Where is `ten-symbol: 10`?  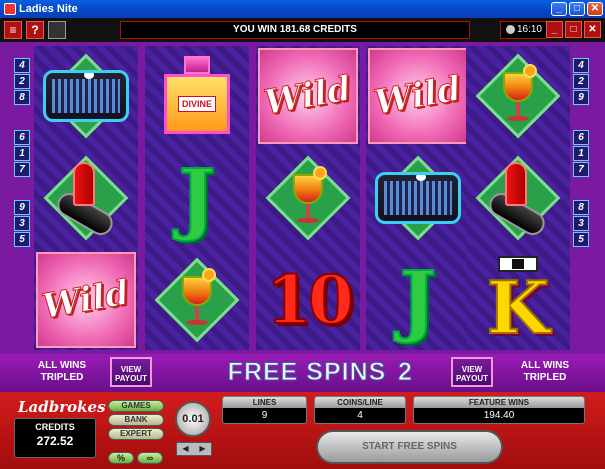
ten-symbol: 10 is located at coordinates (308, 300).